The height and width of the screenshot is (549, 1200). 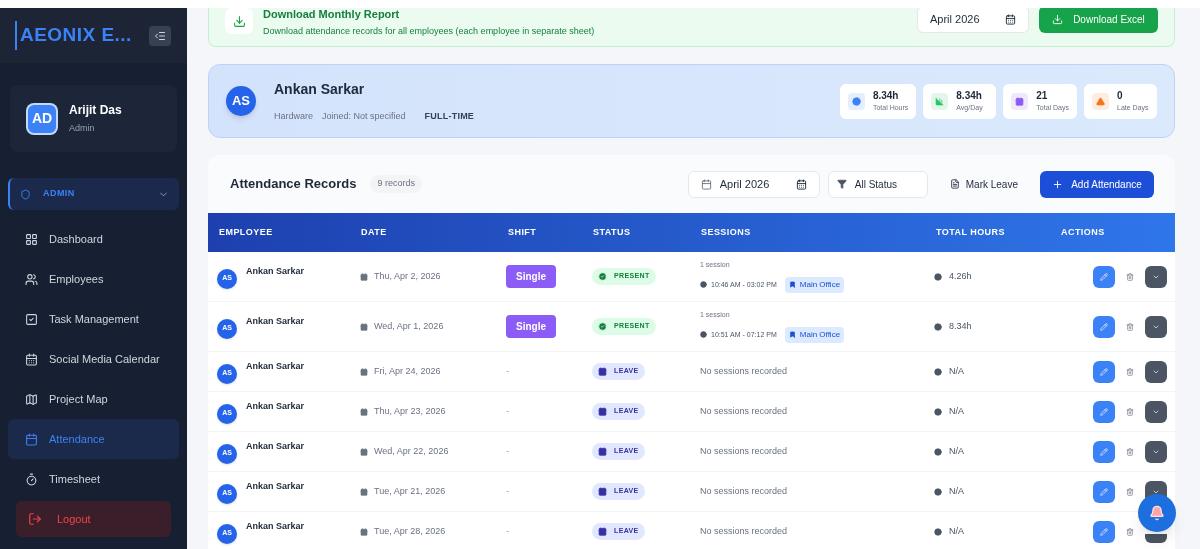 What do you see at coordinates (602, 276) in the screenshot?
I see `check-icon` at bounding box center [602, 276].